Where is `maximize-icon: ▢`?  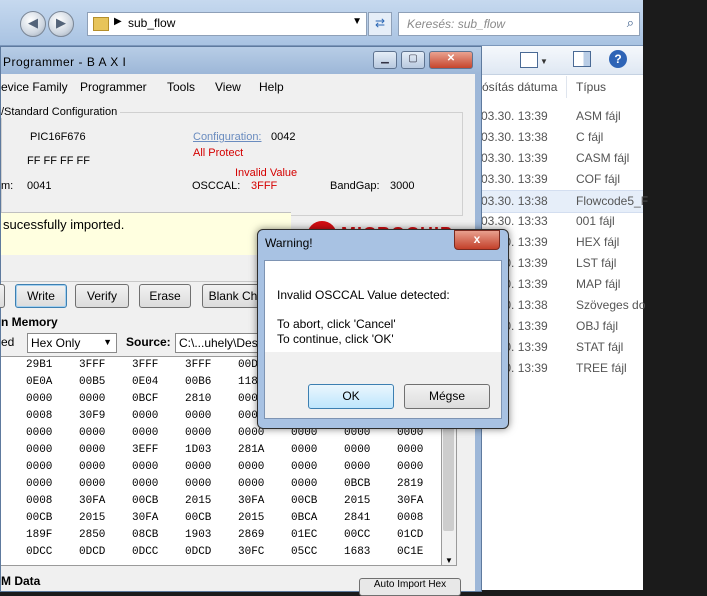 maximize-icon: ▢ is located at coordinates (413, 60).